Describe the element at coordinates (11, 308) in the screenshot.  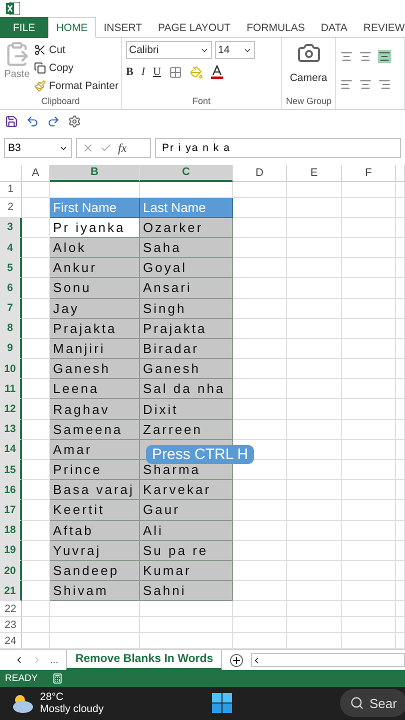
I see `row-header: 7` at that location.